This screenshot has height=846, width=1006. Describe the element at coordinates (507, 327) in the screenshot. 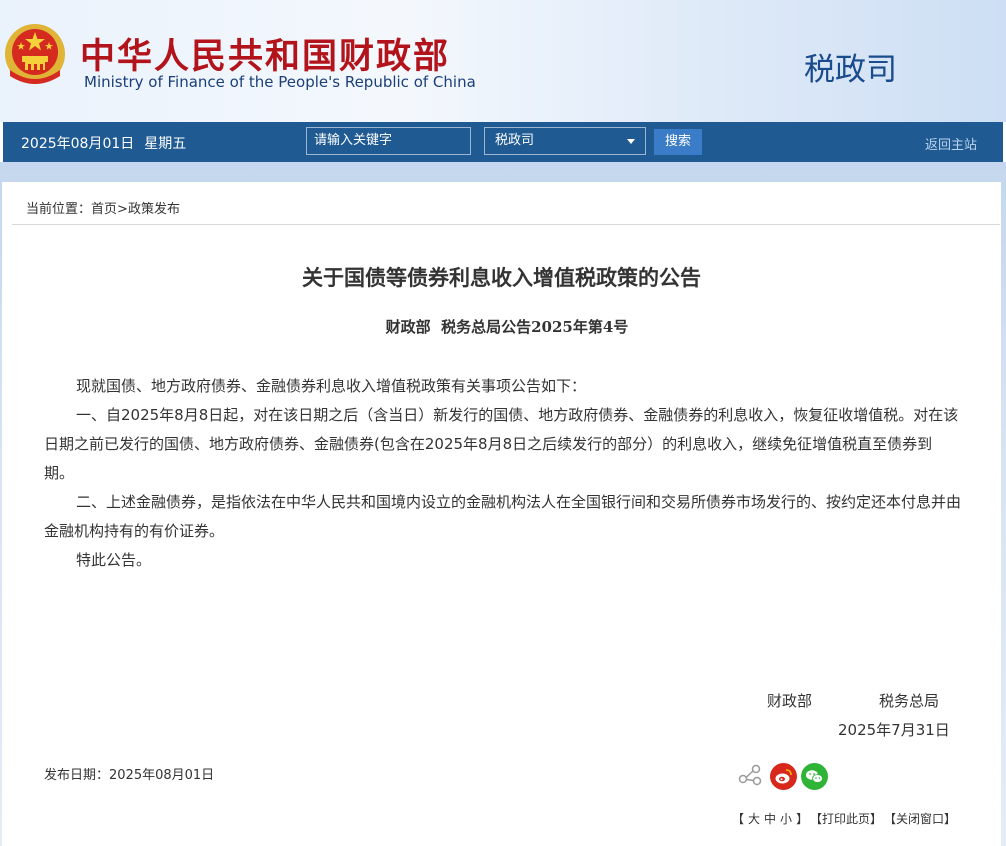

I see `document-number: 财政部 税务总局公告2025年第4号` at that location.